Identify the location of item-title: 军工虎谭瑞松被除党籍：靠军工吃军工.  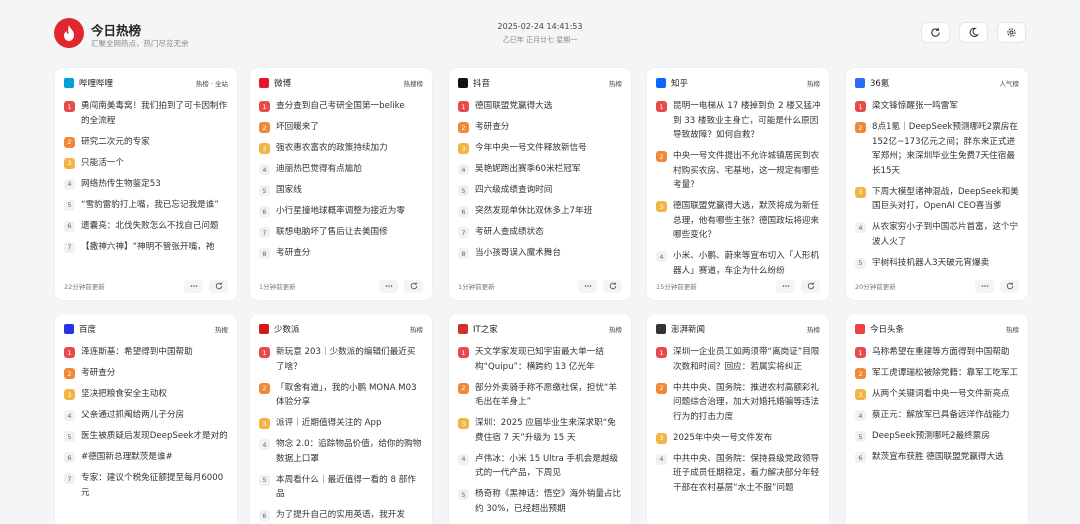
(945, 373).